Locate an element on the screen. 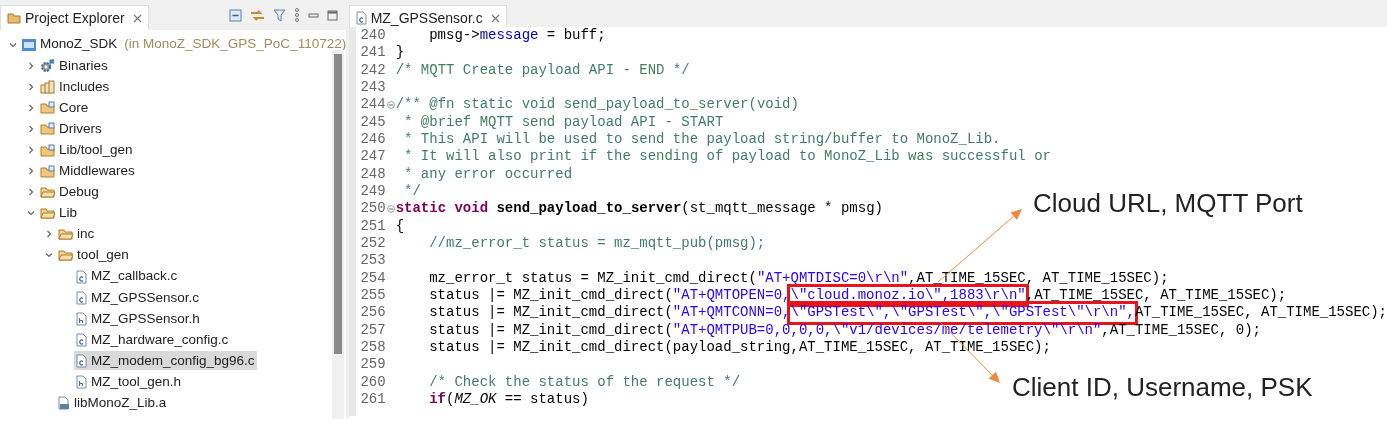 Image resolution: width=1387 pixels, height=425 pixels. gear-icon is located at coordinates (47, 65).